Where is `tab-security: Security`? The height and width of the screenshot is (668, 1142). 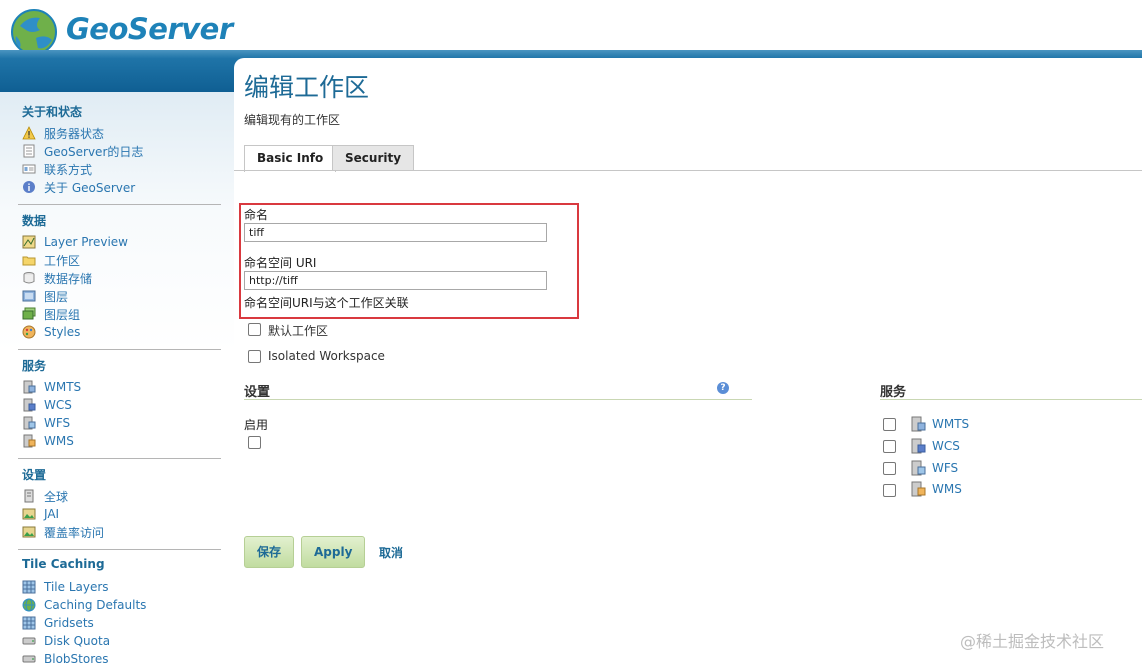
tab-security: Security is located at coordinates (373, 157).